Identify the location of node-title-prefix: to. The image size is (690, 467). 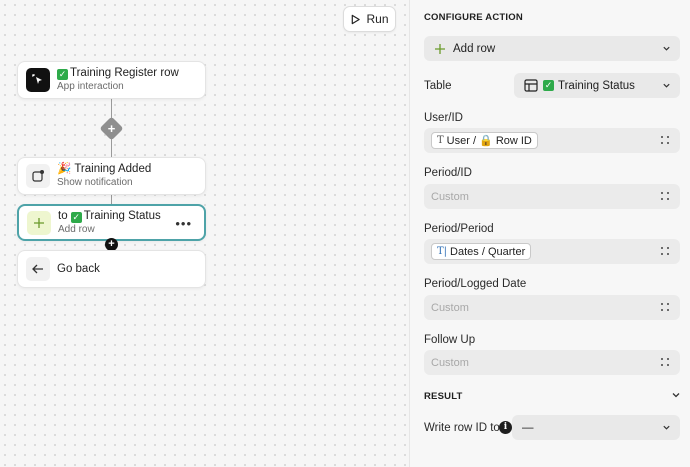
(63, 215).